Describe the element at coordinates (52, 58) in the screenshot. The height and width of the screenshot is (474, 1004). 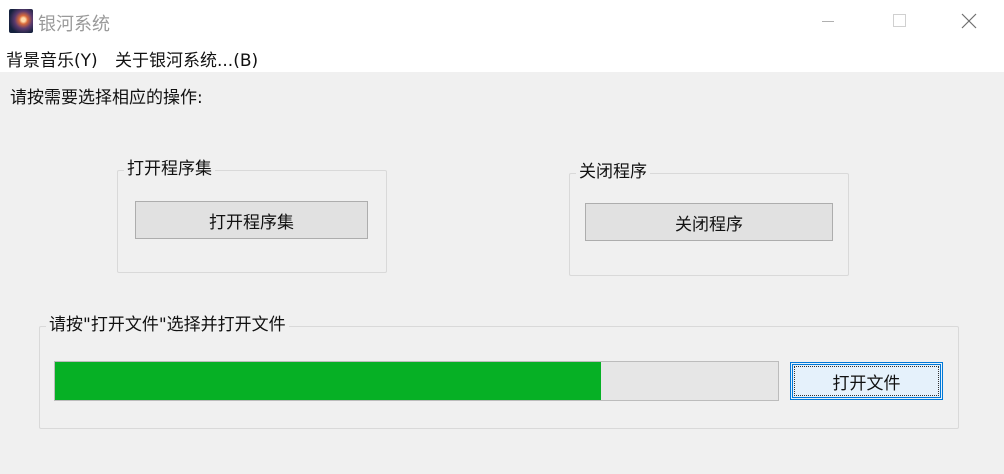
I see `menu-background-music: 背景音乐(Y)` at that location.